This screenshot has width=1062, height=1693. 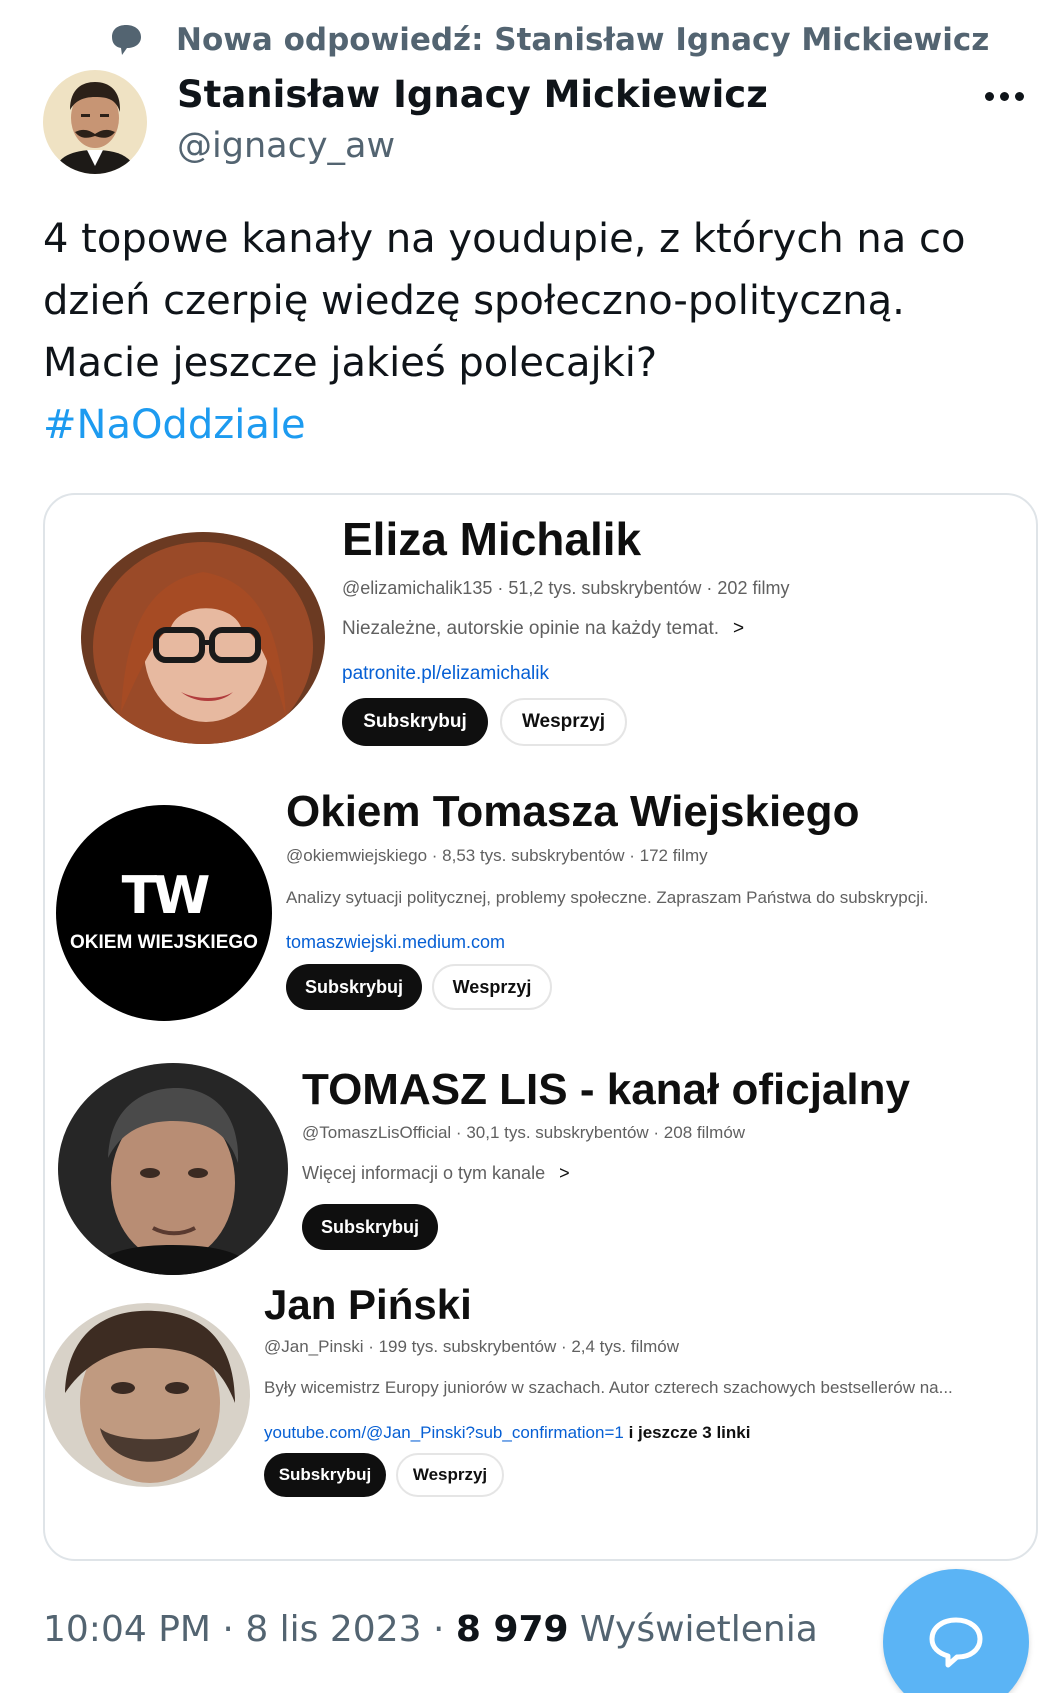 I want to click on channel-description-text: Więcej informacji o tym kanale, so click(x=424, y=1173).